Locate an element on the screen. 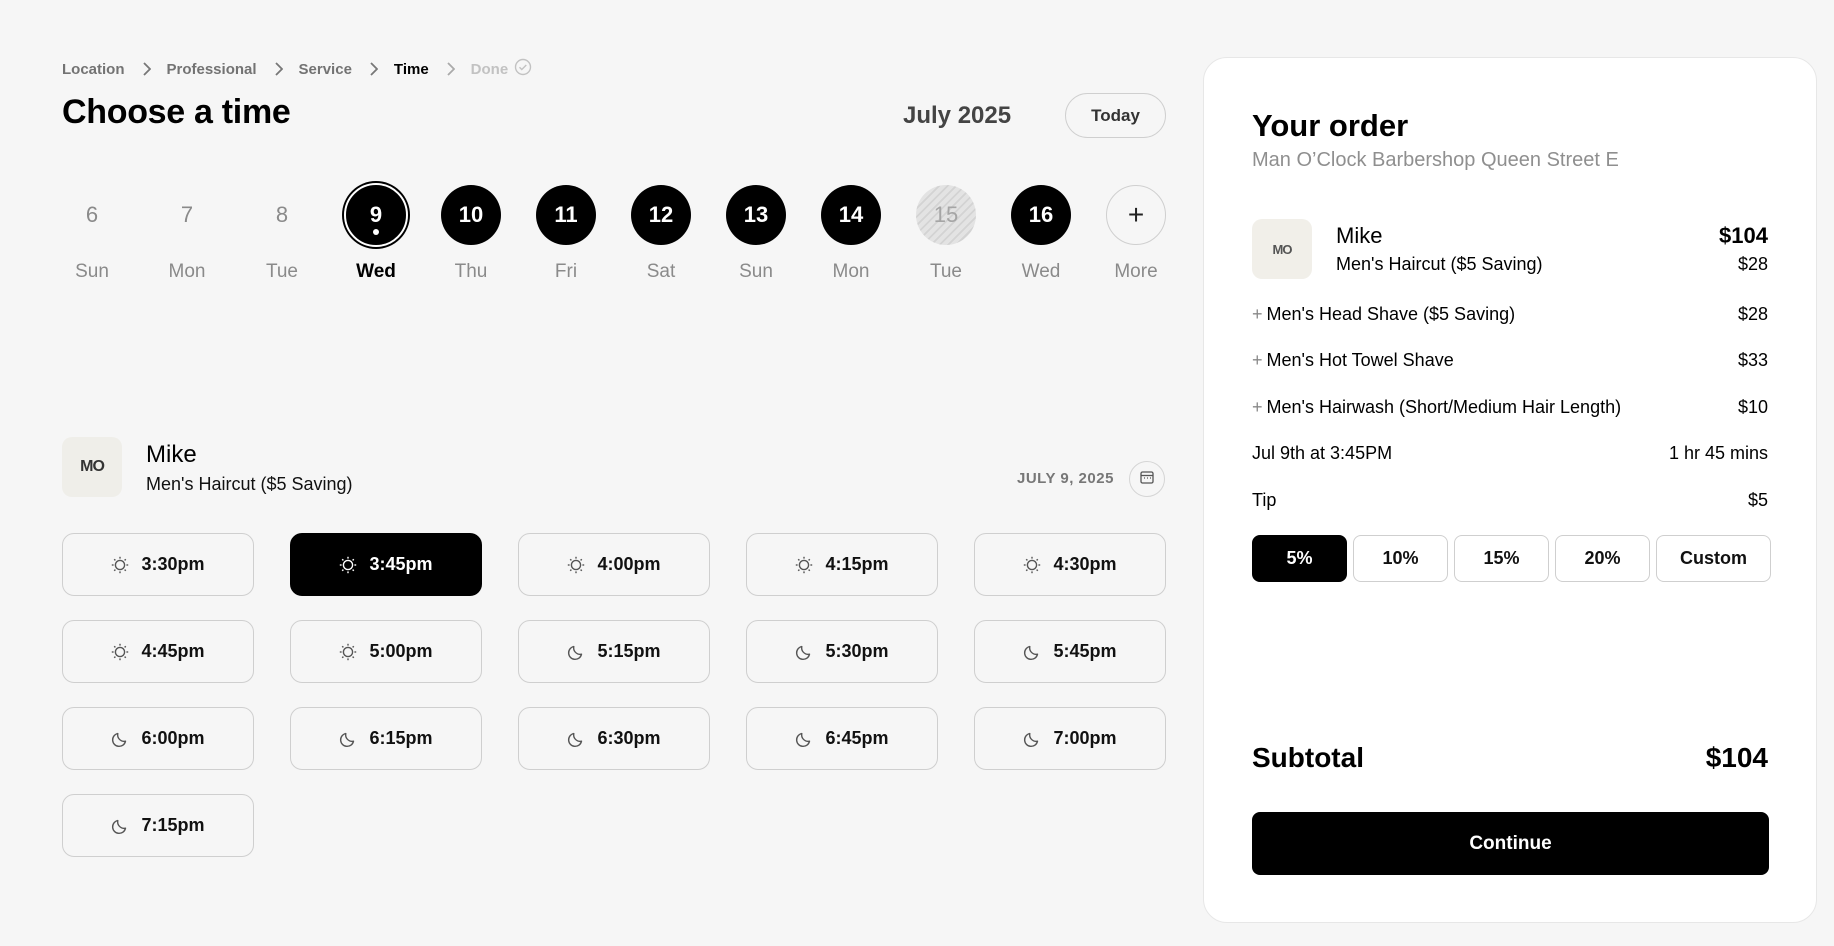 The height and width of the screenshot is (946, 1834). check-circle-icon is located at coordinates (523, 69).